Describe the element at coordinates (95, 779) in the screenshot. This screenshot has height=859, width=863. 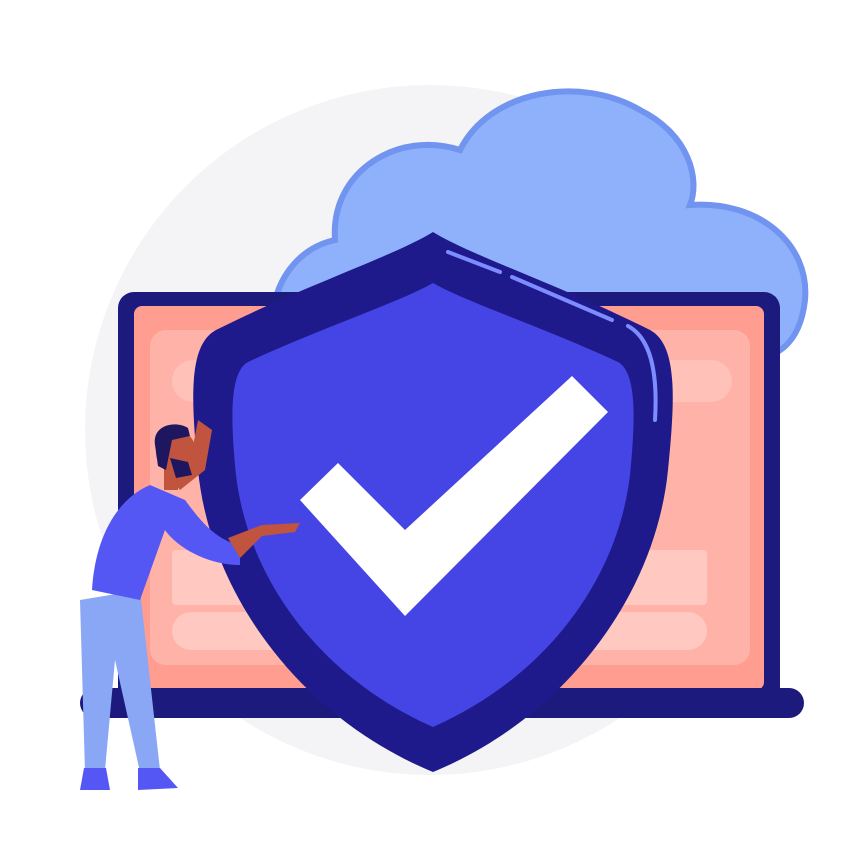
I see `person-shoe-left` at that location.